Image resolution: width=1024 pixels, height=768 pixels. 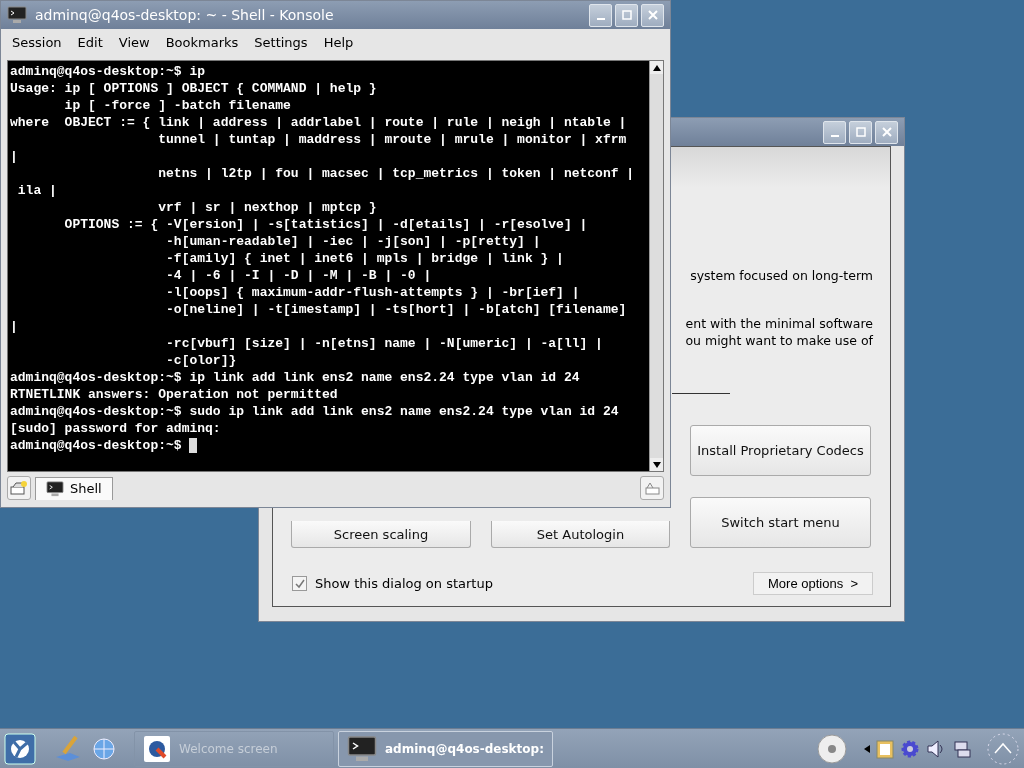 What do you see at coordinates (299, 583) in the screenshot?
I see `checkmark-icon` at bounding box center [299, 583].